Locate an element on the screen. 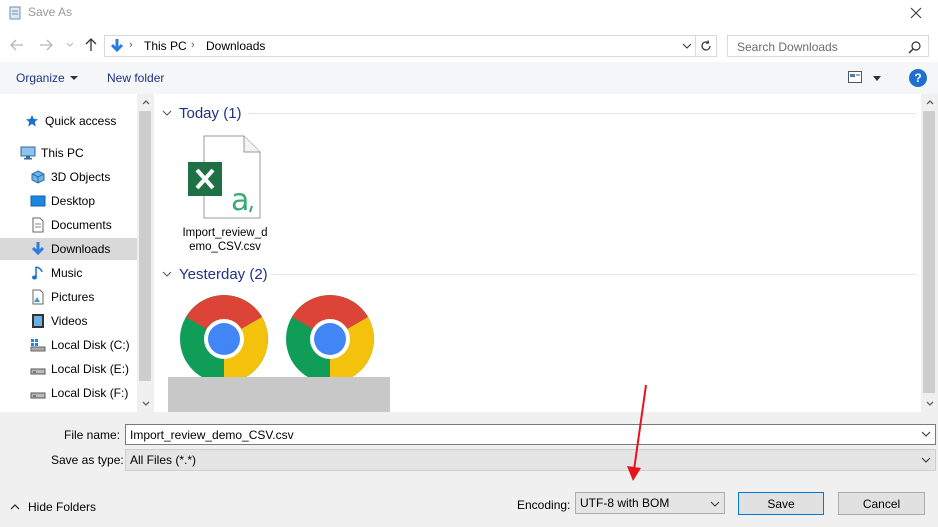 This screenshot has width=938, height=527. address-row: › This PC › Downloads Search Downloads is located at coordinates (469, 45).